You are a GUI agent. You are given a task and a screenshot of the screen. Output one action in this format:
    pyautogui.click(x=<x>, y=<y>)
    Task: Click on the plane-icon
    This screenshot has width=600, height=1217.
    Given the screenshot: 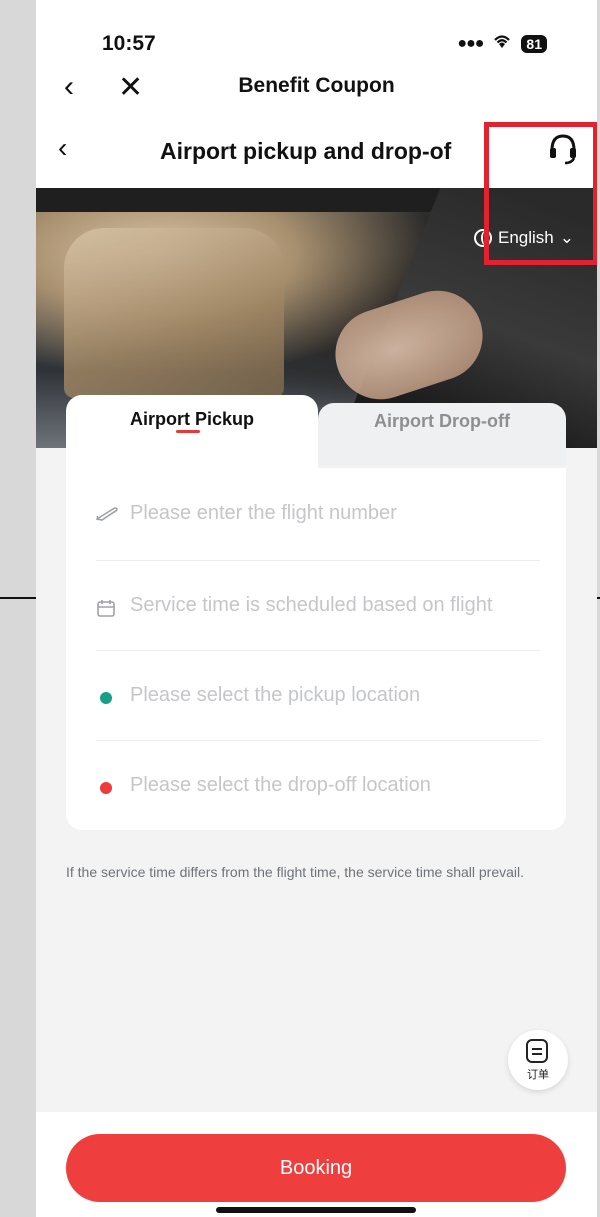 What is the action you would take?
    pyautogui.click(x=106, y=516)
    